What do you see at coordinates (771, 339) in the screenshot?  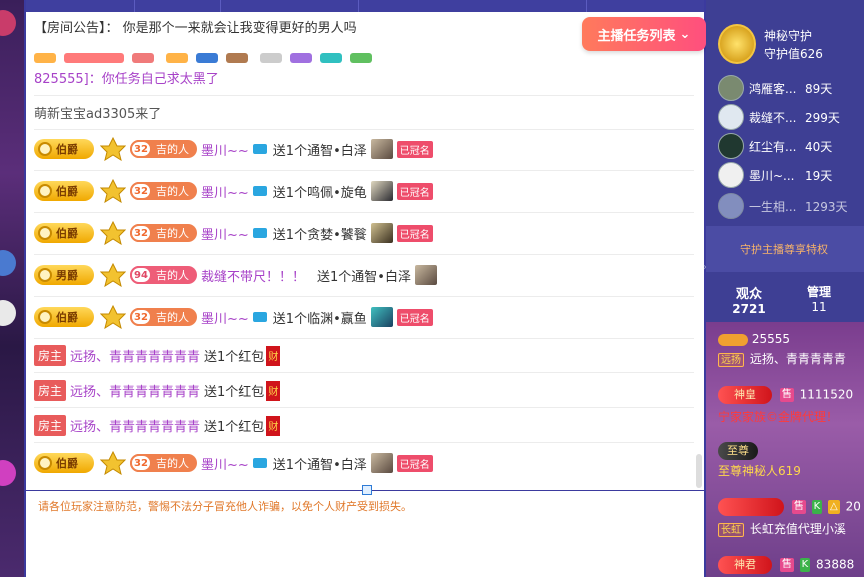 I see `viewer-id: 25555` at bounding box center [771, 339].